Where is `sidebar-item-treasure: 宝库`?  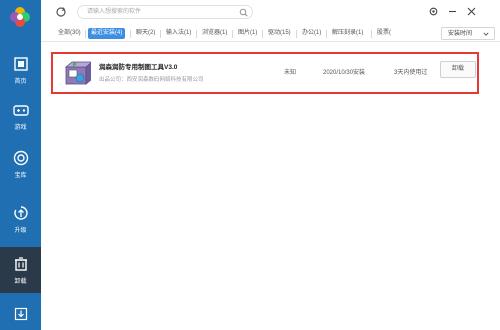
sidebar-item-treasure: 宝库 is located at coordinates (20, 164).